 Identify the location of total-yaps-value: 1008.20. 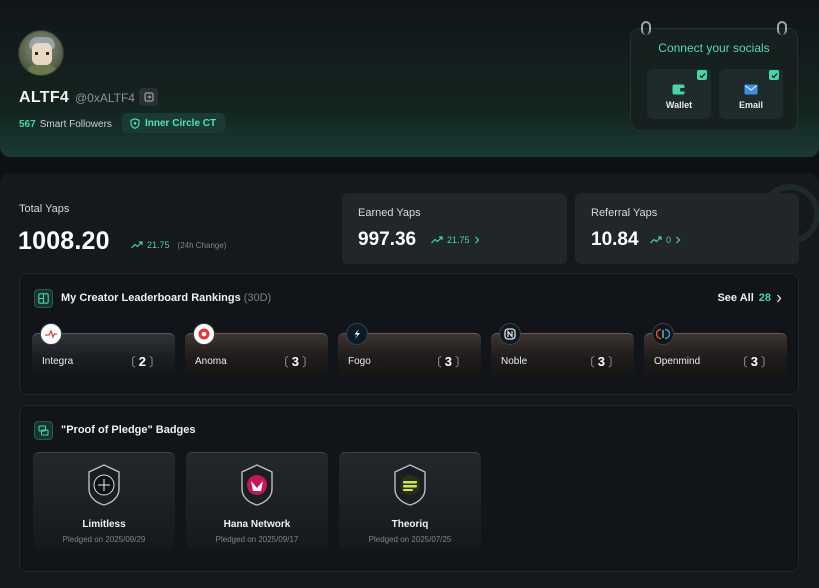
(64, 241).